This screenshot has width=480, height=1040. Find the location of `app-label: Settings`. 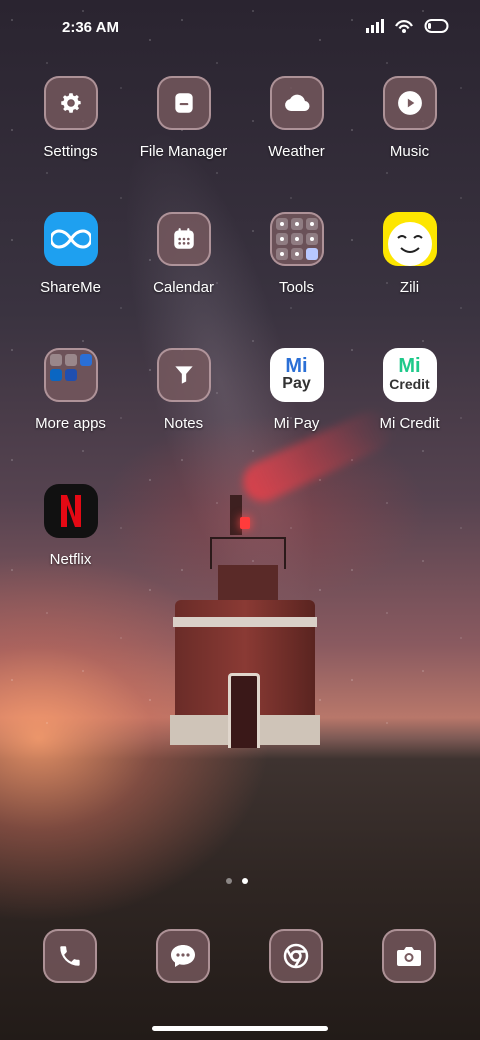

app-label: Settings is located at coordinates (70, 151).